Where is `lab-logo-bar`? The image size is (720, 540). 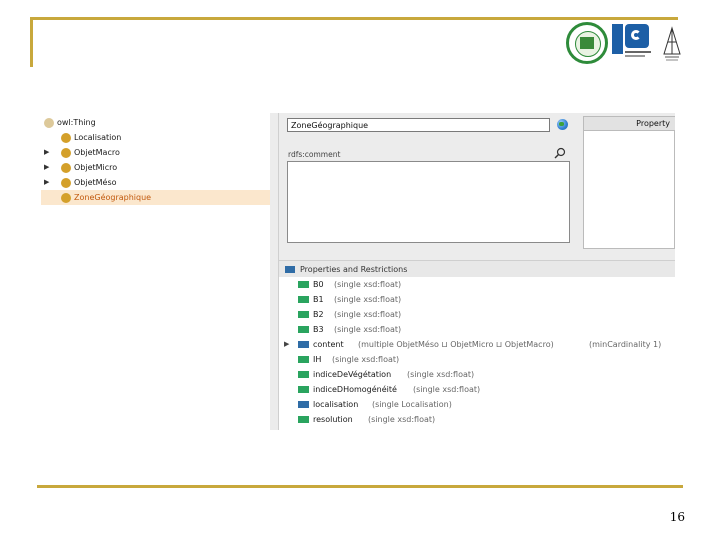 lab-logo-bar is located at coordinates (617, 39).